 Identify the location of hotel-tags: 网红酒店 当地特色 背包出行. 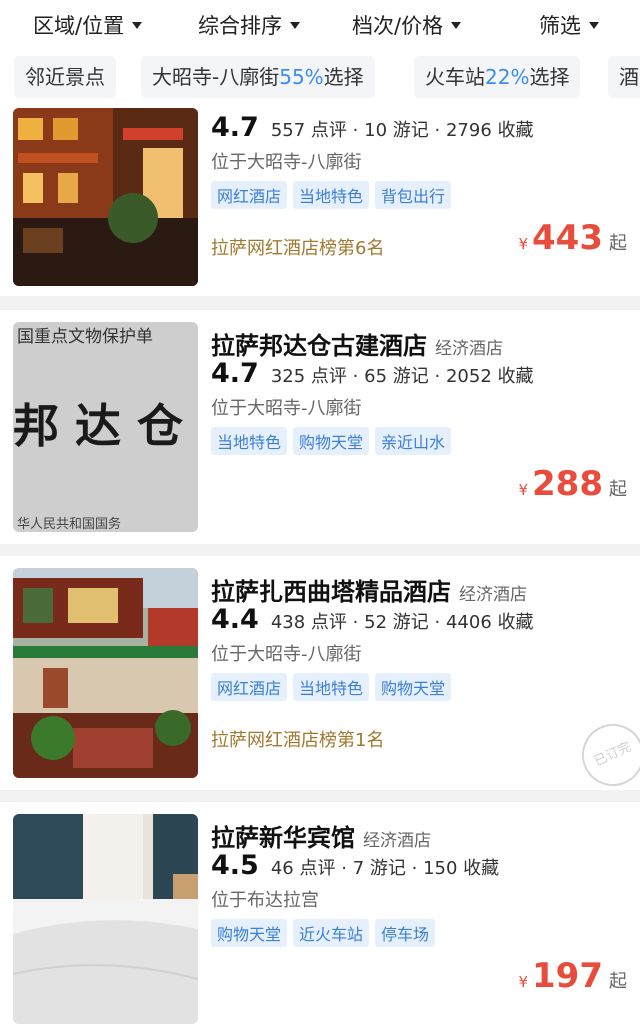
(334, 195).